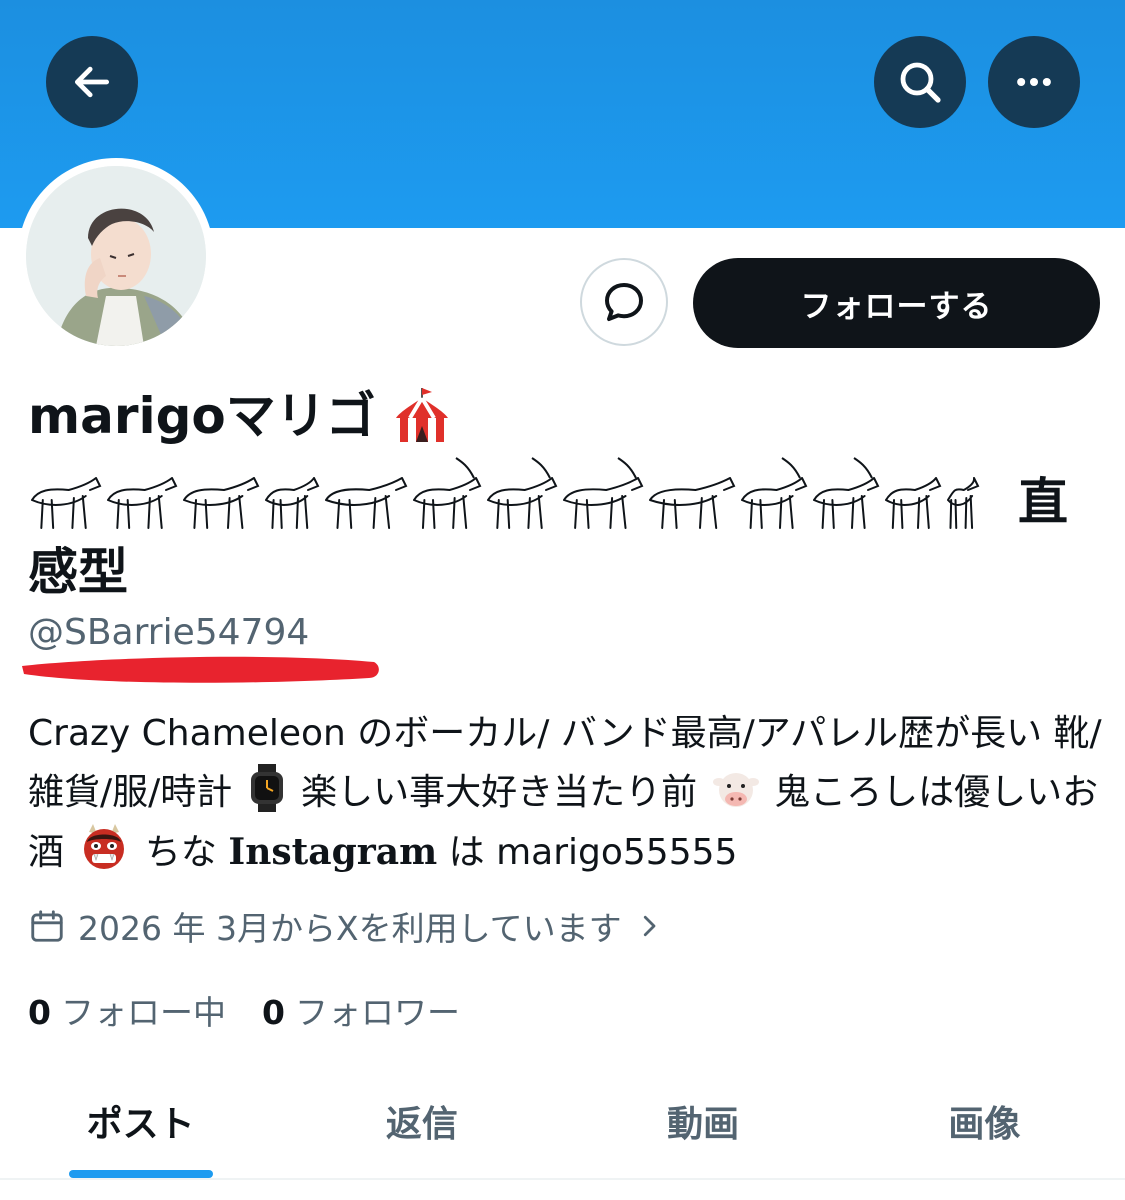 This screenshot has height=1200, width=1125. Describe the element at coordinates (202, 416) in the screenshot. I see `display-name-text: marigoマリゴ` at that location.